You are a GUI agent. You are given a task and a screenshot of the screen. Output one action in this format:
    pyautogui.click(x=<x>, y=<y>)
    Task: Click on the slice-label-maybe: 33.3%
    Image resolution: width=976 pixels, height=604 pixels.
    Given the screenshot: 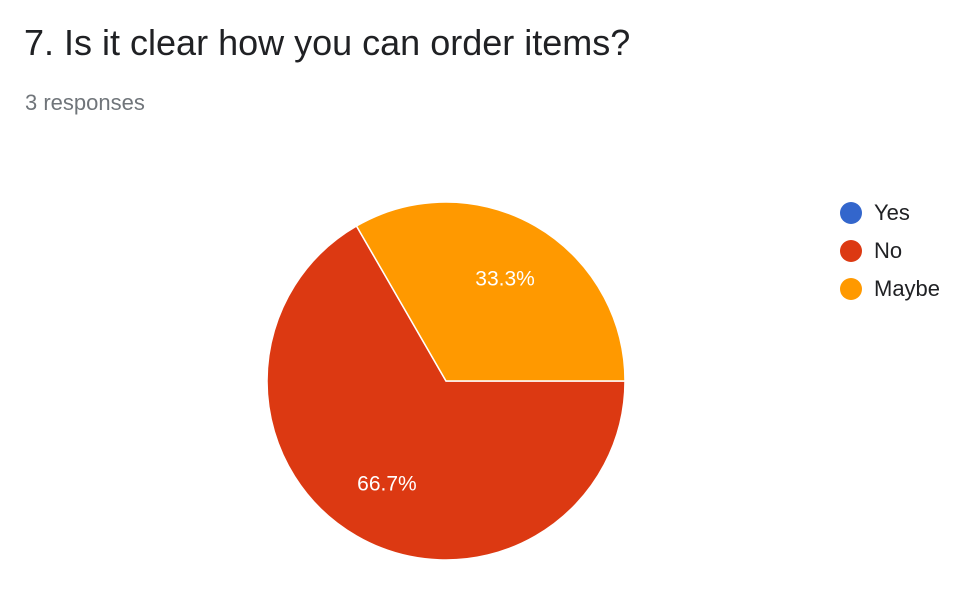 What is the action you would take?
    pyautogui.click(x=505, y=279)
    